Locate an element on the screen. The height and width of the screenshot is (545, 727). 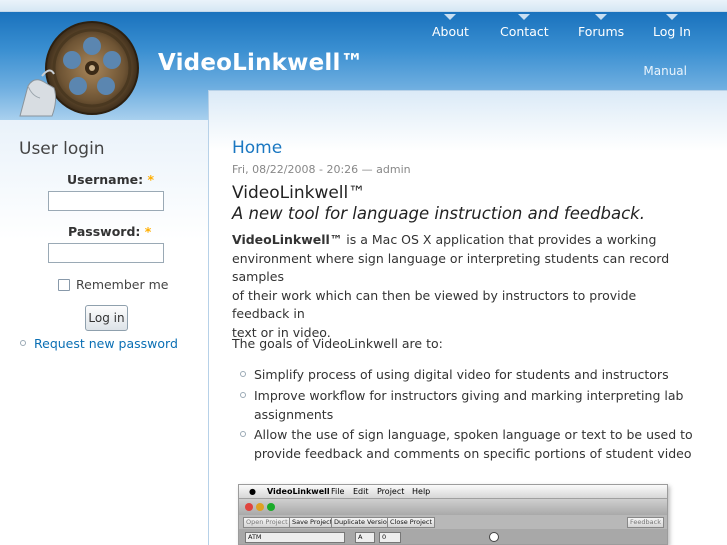
password-label: Password: * is located at coordinates (110, 231).